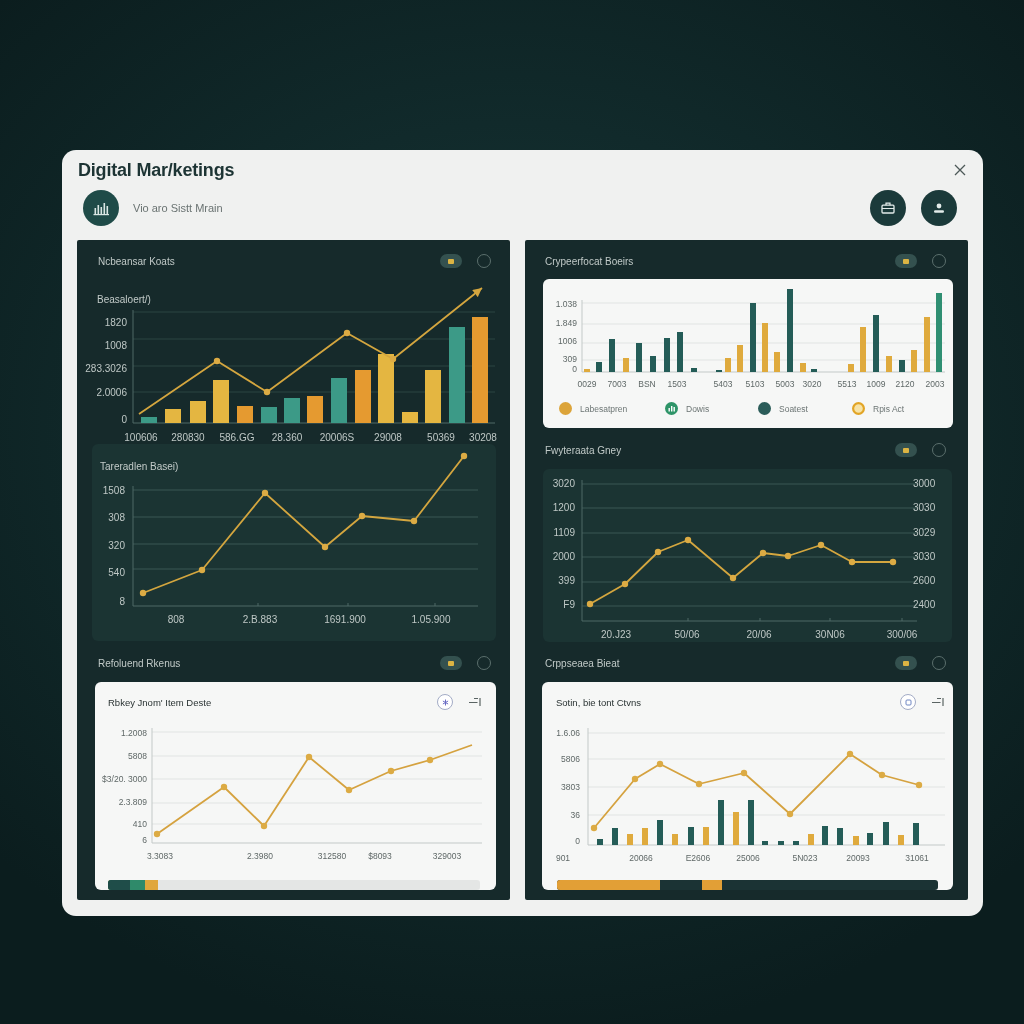 Image resolution: width=1024 pixels, height=1024 pixels. What do you see at coordinates (134, 733) in the screenshot?
I see `axis-label: 1.2008` at bounding box center [134, 733].